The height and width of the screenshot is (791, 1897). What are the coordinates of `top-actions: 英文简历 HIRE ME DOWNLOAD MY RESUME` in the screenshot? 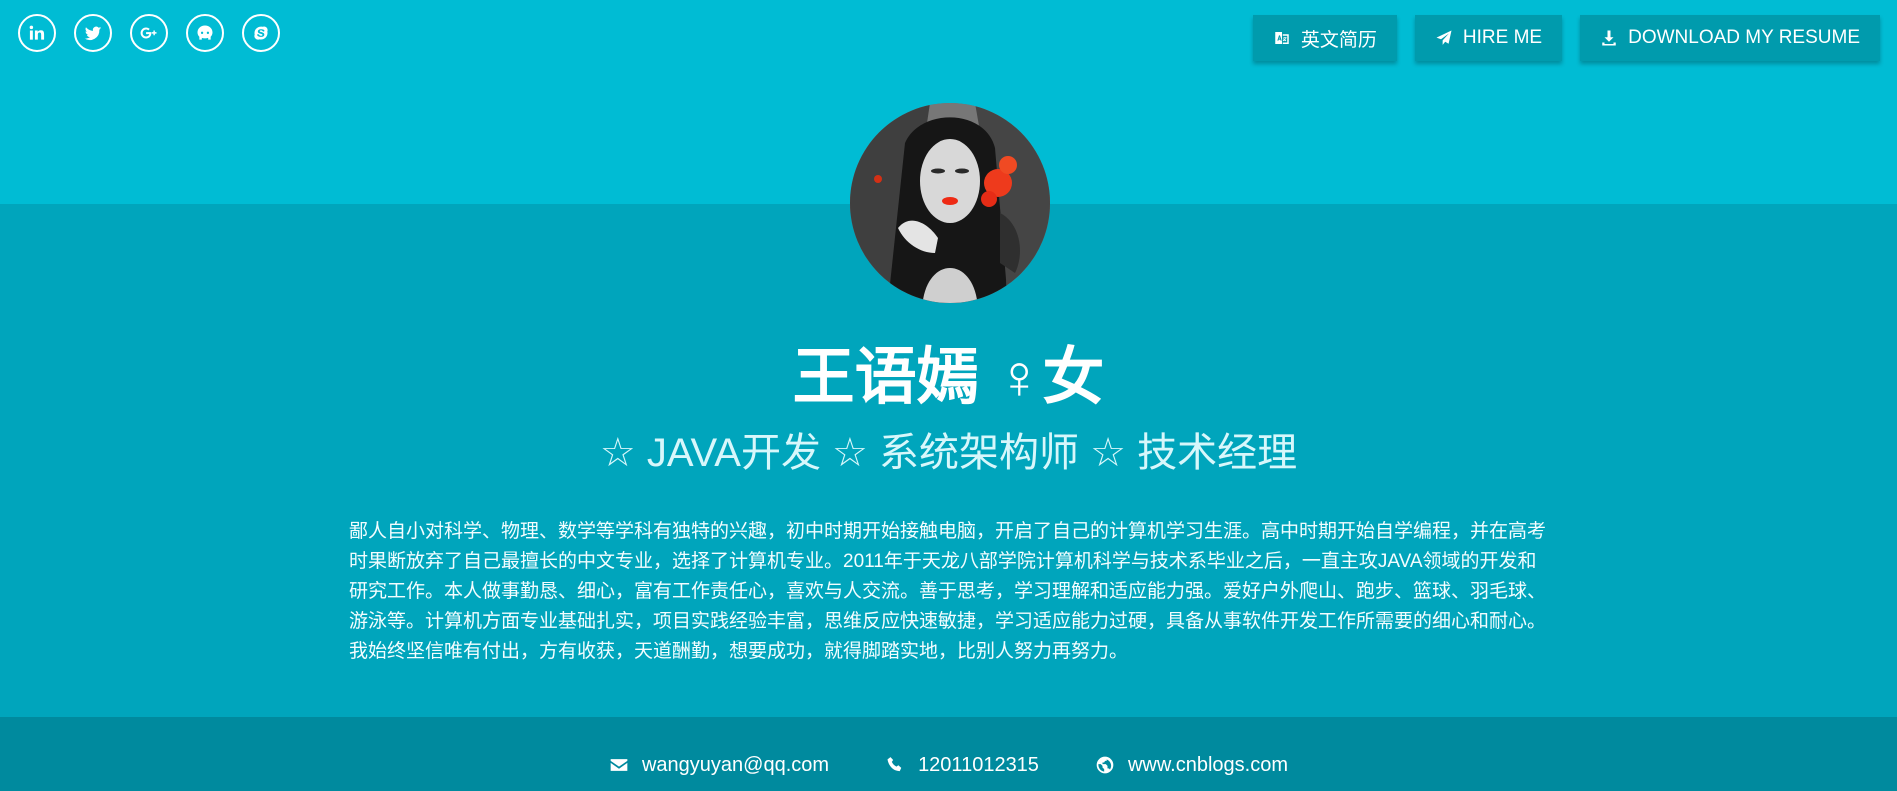 It's located at (1566, 38).